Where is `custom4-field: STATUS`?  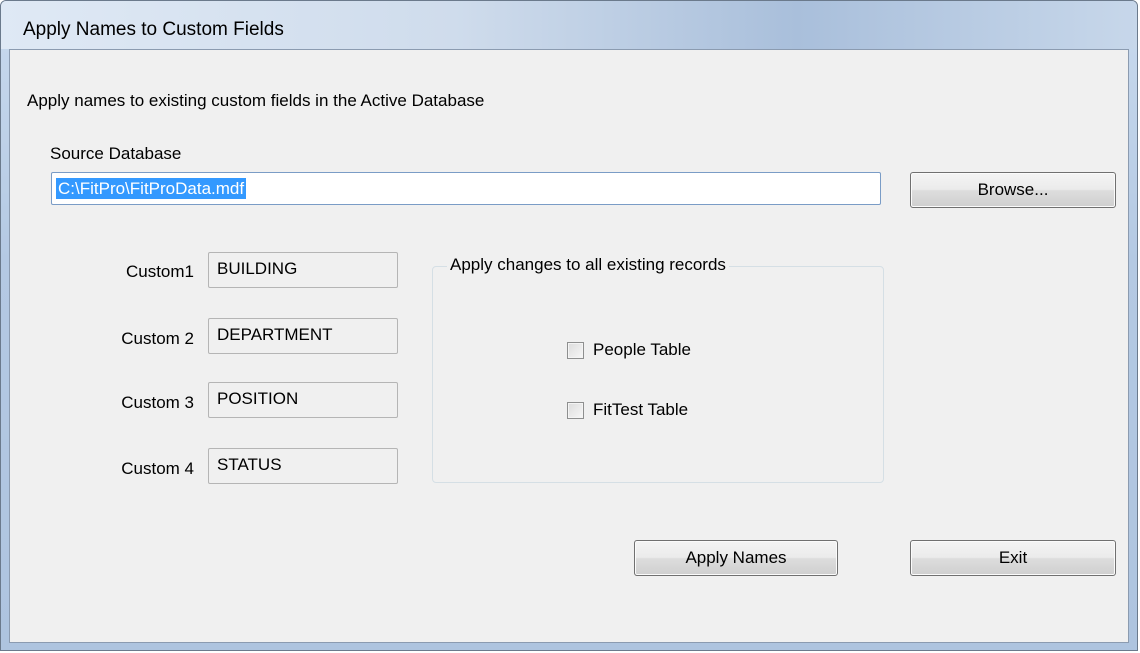
custom4-field: STATUS is located at coordinates (303, 466).